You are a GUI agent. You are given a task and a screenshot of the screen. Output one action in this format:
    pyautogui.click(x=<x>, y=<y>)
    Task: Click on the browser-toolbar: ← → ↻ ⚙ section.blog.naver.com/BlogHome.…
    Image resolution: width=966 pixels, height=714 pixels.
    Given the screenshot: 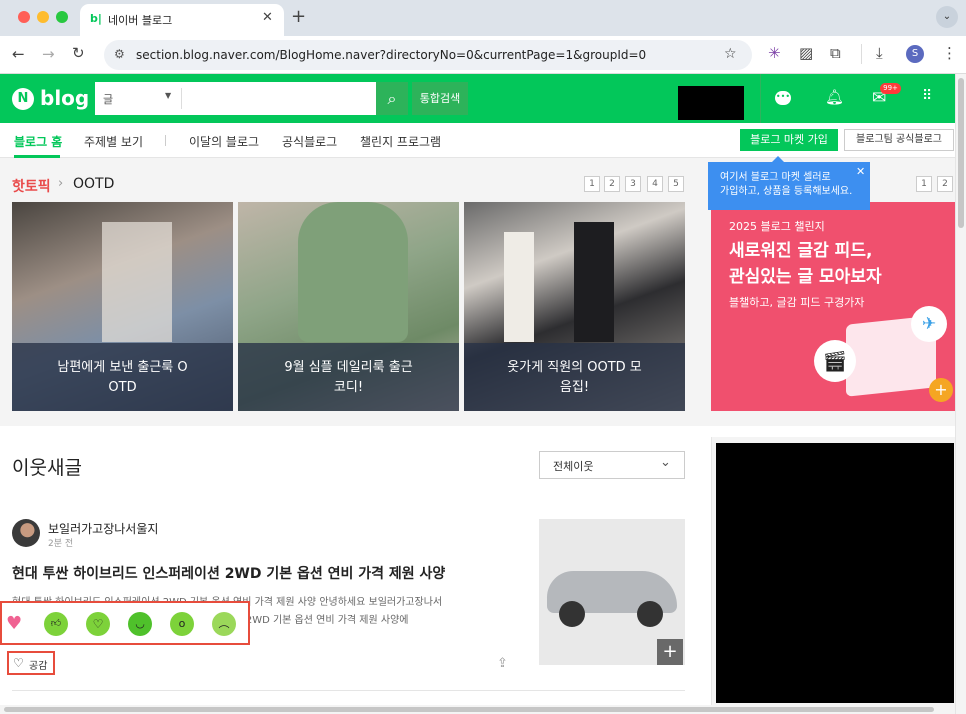 What is the action you would take?
    pyautogui.click(x=483, y=55)
    